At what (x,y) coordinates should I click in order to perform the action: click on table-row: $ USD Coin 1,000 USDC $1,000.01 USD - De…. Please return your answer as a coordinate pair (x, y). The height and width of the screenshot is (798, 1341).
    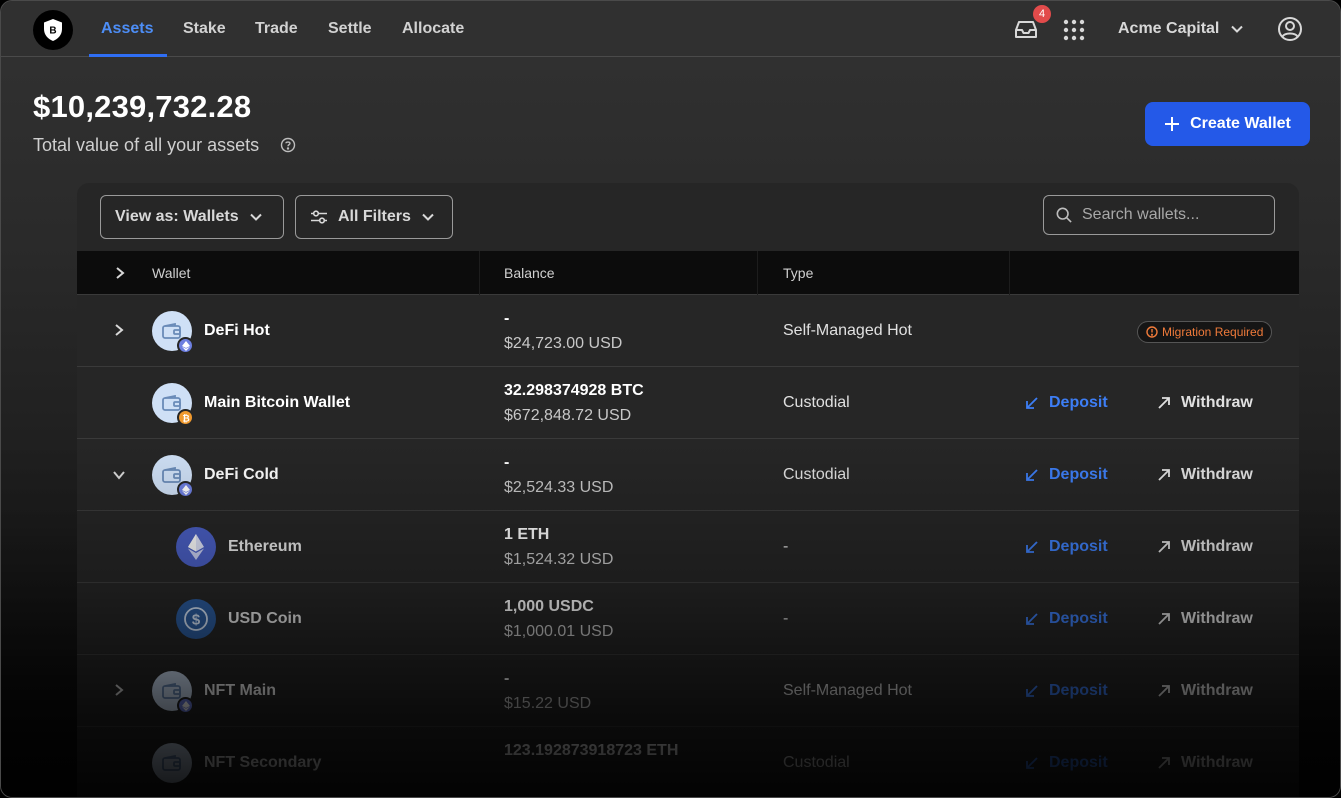
    Looking at the image, I should click on (688, 619).